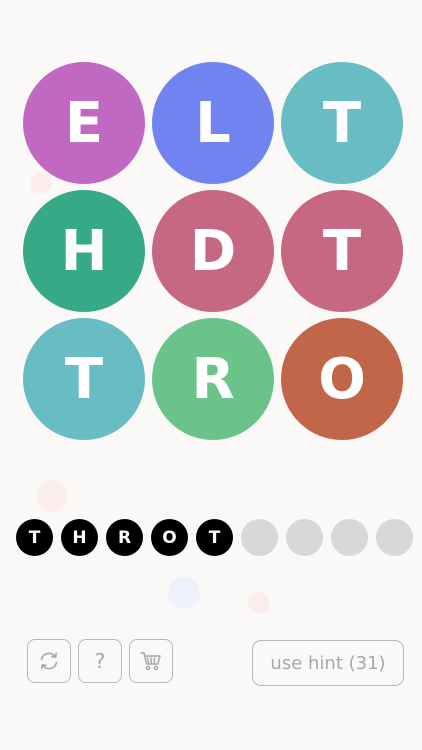 This screenshot has width=422, height=750. Describe the element at coordinates (213, 379) in the screenshot. I see `letter-tile: R` at that location.